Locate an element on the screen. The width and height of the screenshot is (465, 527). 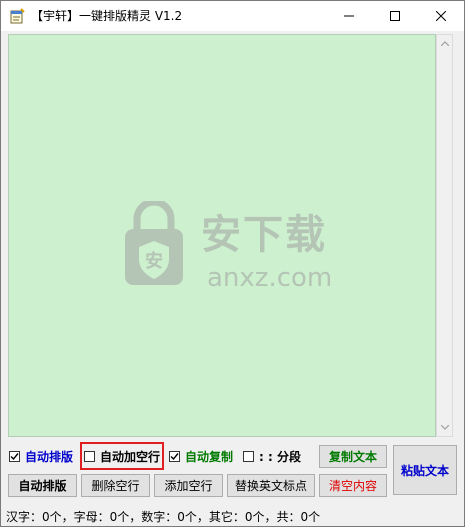
minimize-button is located at coordinates (349, 16).